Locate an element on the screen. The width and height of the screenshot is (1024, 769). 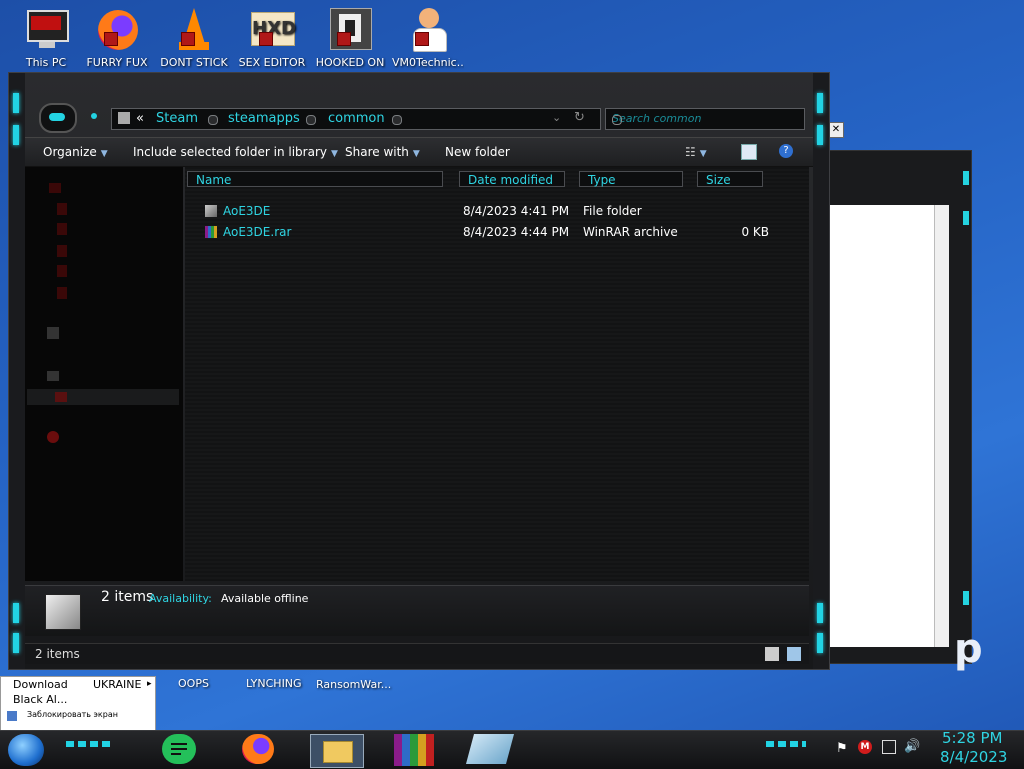
lock-screen-item: Заблокировать экран is located at coordinates (72, 714).